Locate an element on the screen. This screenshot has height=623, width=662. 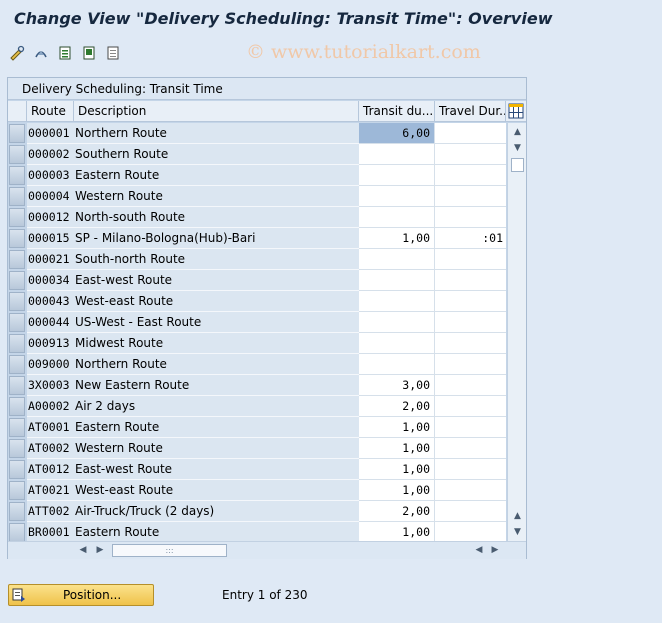
table-row: AT0021 West-east Route 1,00 is located at coordinates (257, 490).